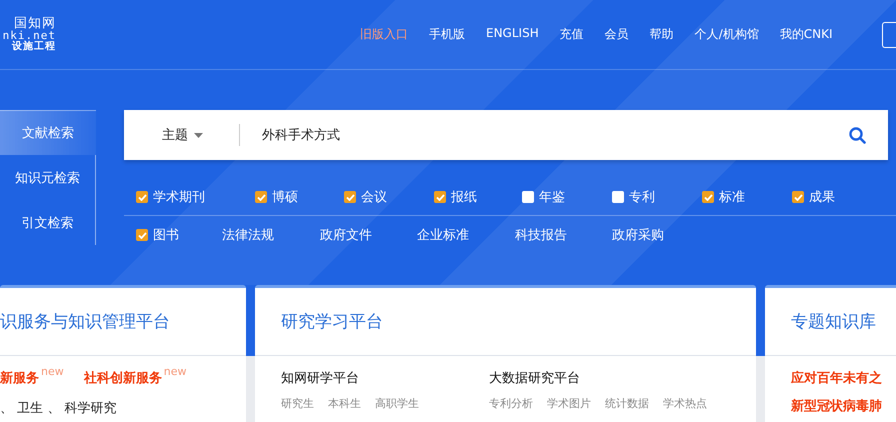  I want to click on database-checkbox: 报纸, so click(455, 197).